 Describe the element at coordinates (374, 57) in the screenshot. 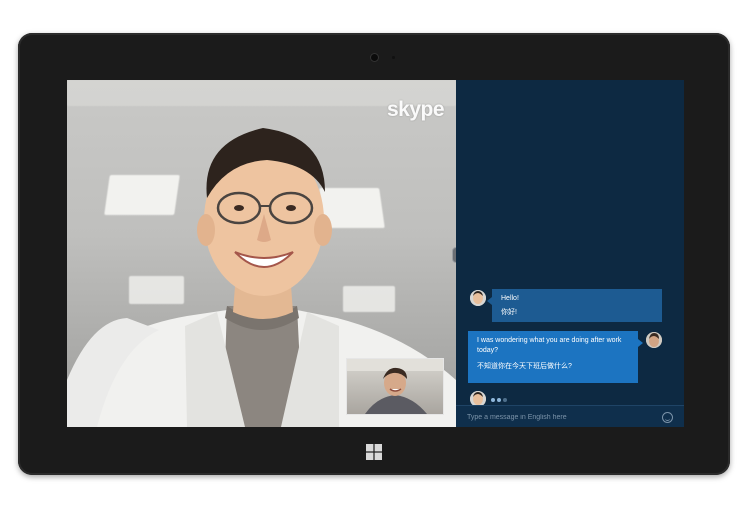

I see `camera-icon` at that location.